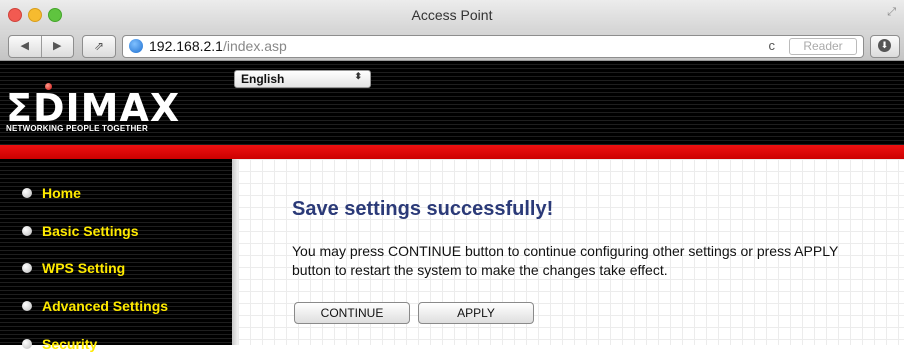  I want to click on fullscreen-icon: ⤢, so click(891, 12).